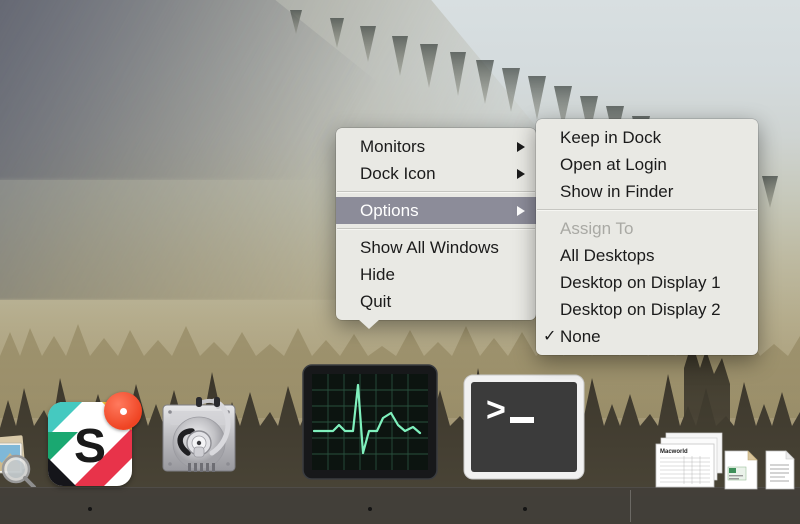 This screenshot has height=524, width=800. What do you see at coordinates (580, 336) in the screenshot?
I see `menu-item-label: None` at bounding box center [580, 336].